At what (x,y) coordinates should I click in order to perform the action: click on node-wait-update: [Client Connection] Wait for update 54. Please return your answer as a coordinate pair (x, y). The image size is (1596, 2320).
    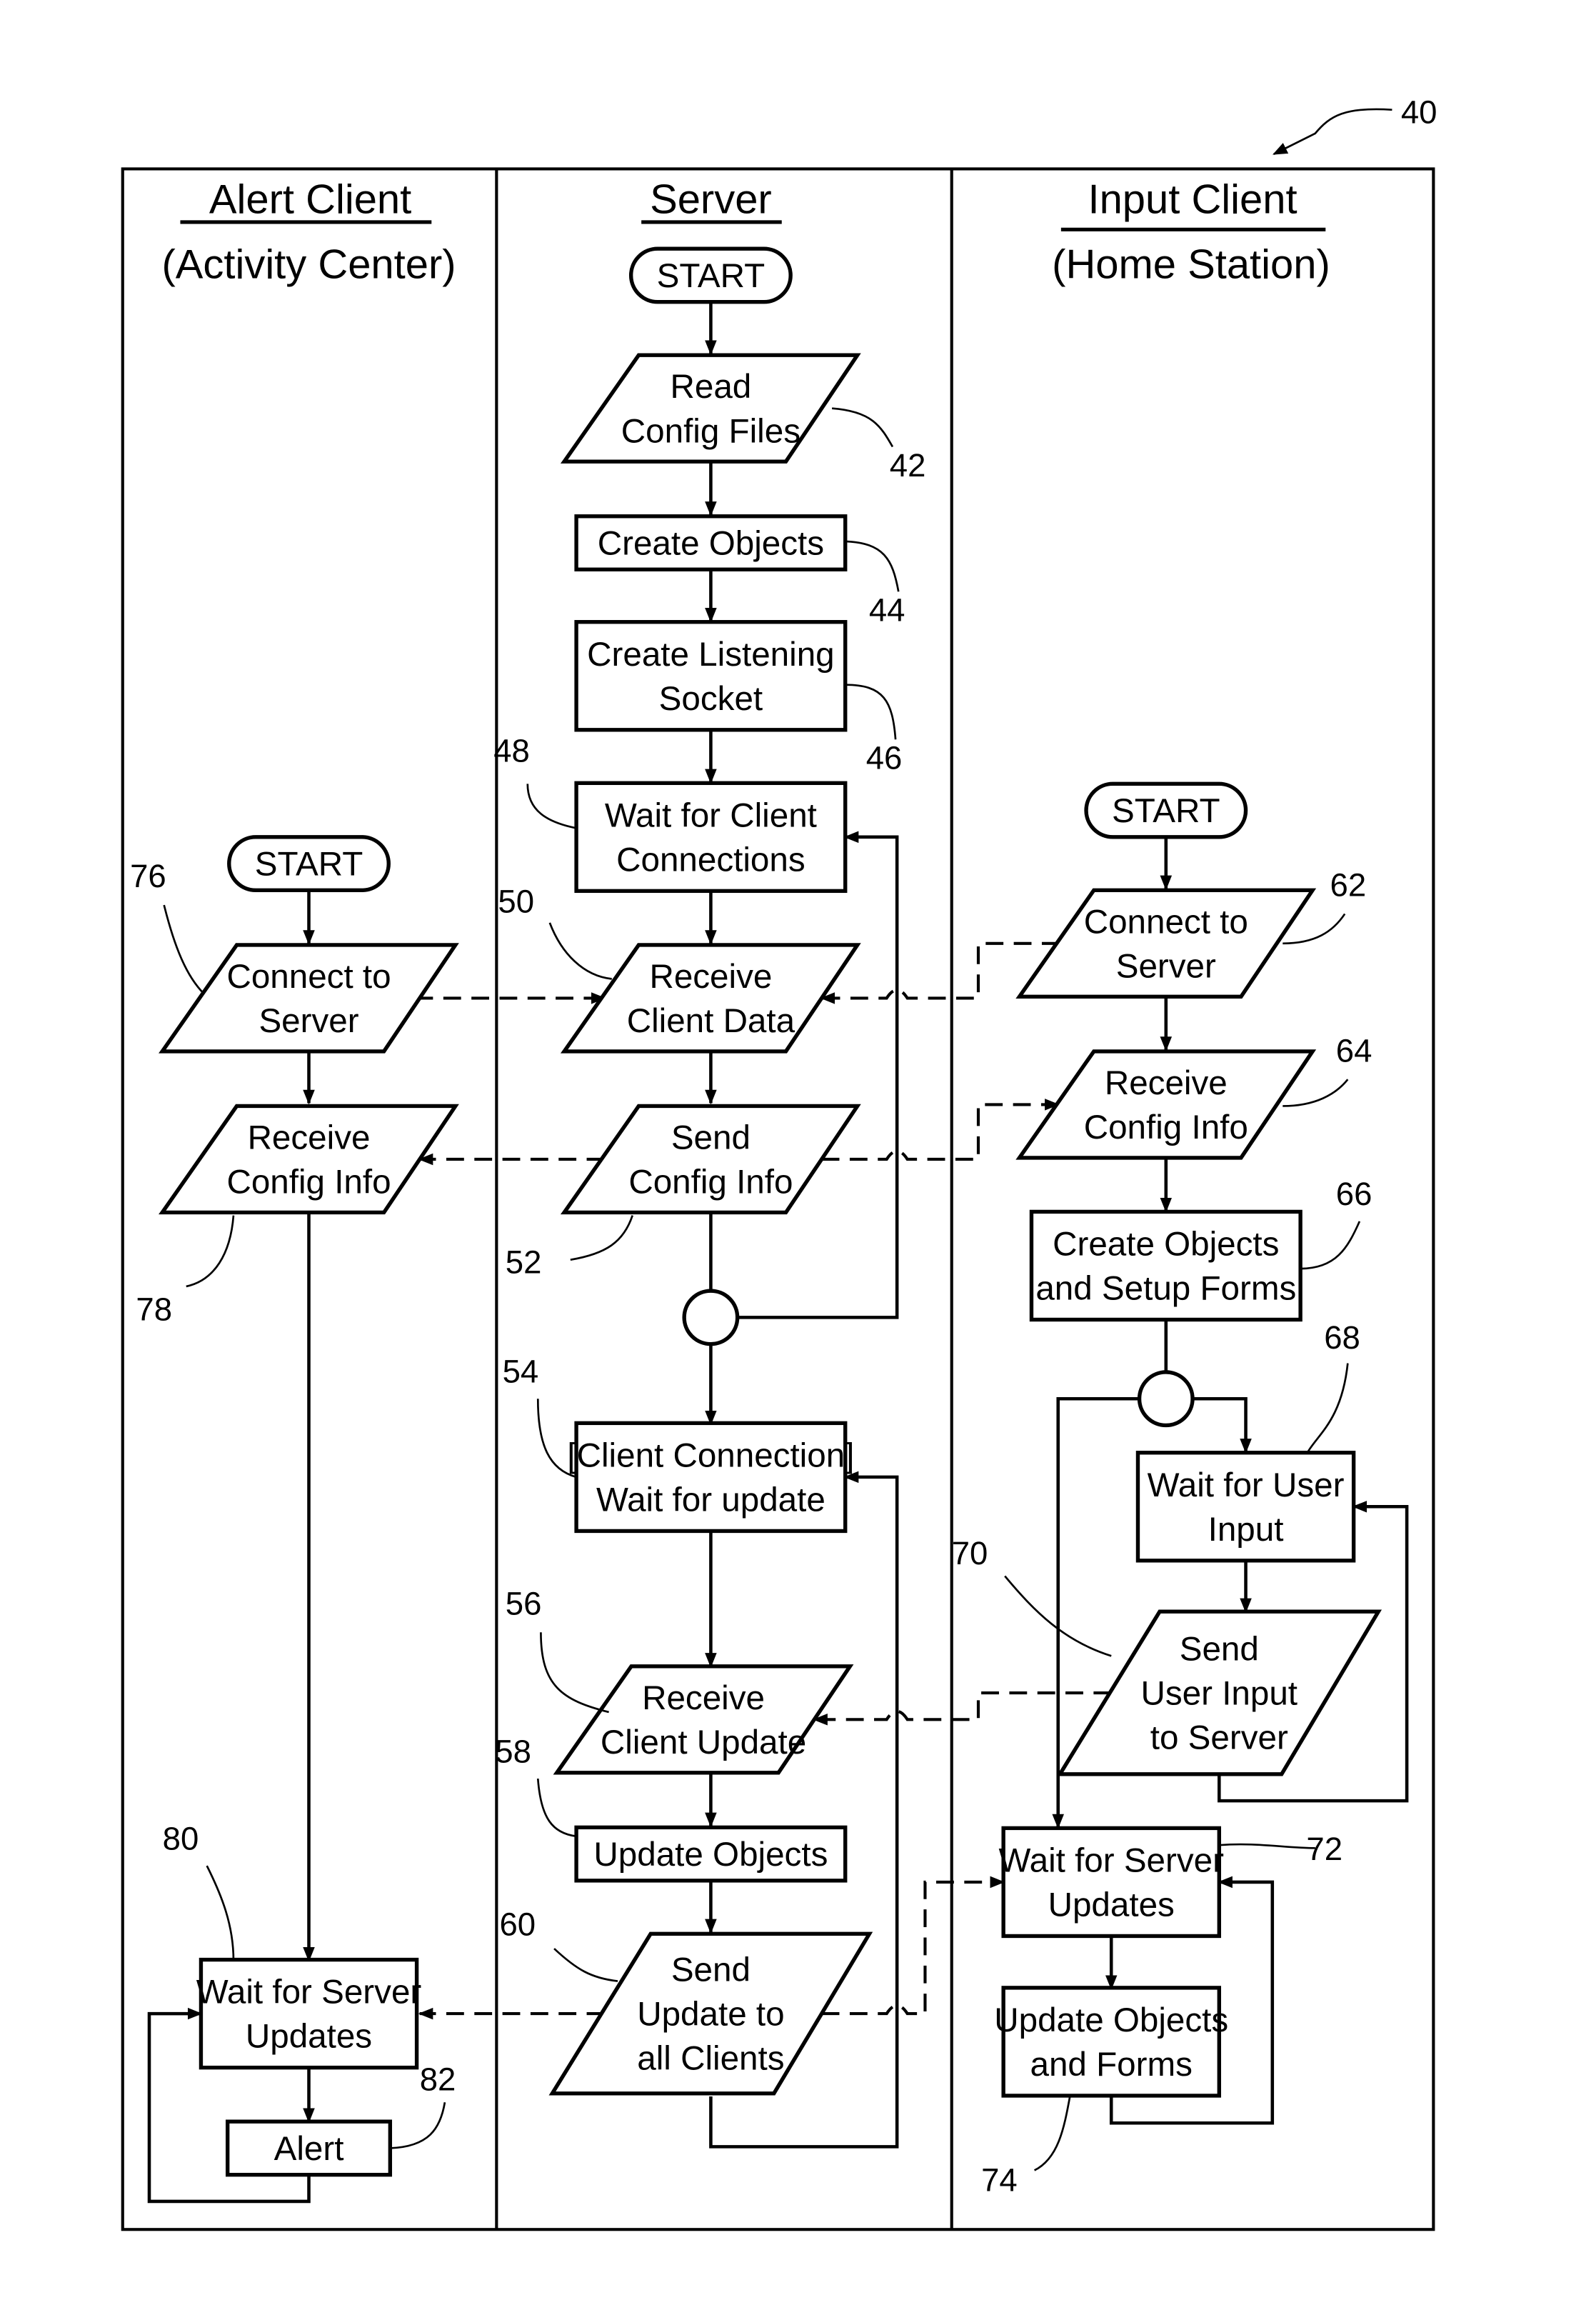
    Looking at the image, I should click on (678, 1443).